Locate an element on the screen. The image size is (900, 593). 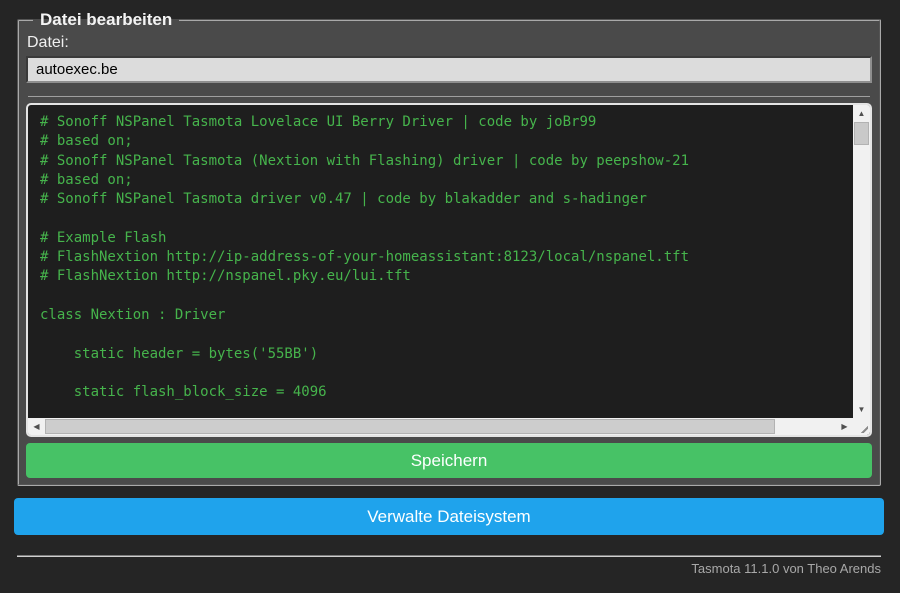
file-name-input is located at coordinates (449, 69).